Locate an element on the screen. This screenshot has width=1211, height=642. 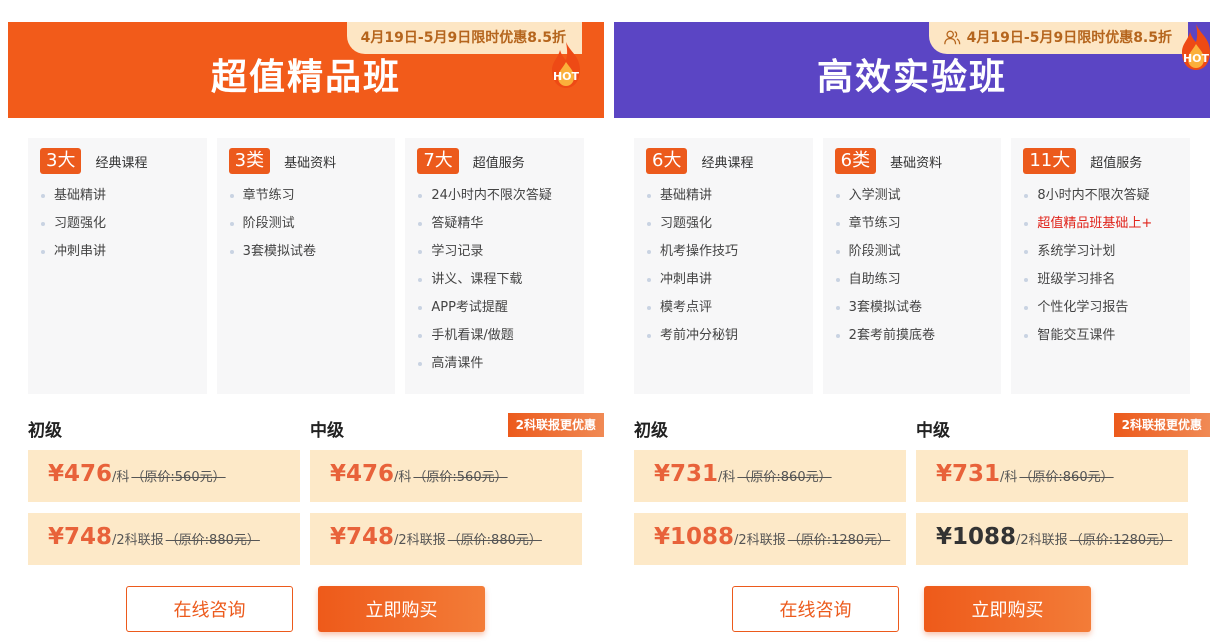
list-item: 学习记录 is located at coordinates (494, 252).